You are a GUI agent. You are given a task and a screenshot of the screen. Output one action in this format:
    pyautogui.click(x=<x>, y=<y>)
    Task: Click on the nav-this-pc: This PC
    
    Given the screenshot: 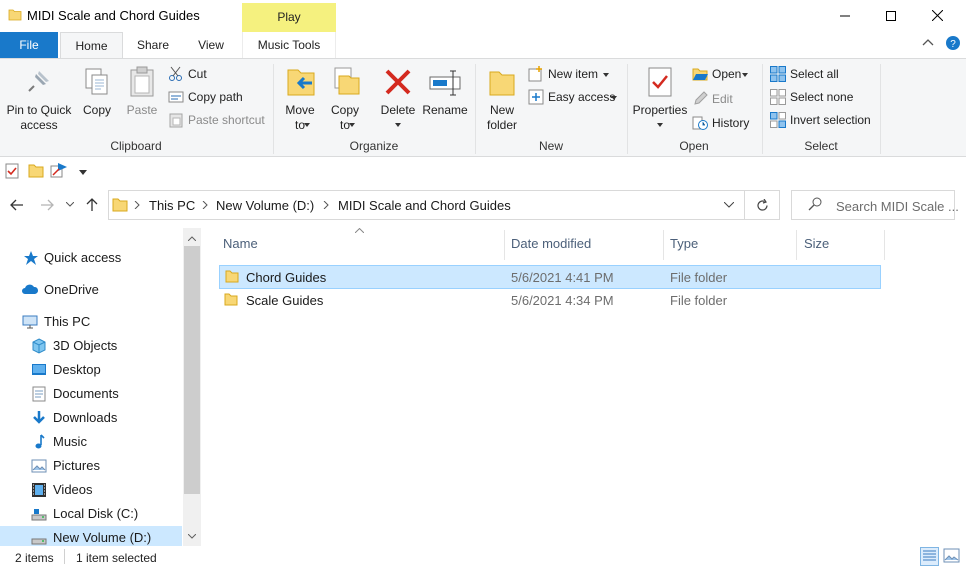 What is the action you would take?
    pyautogui.click(x=91, y=322)
    